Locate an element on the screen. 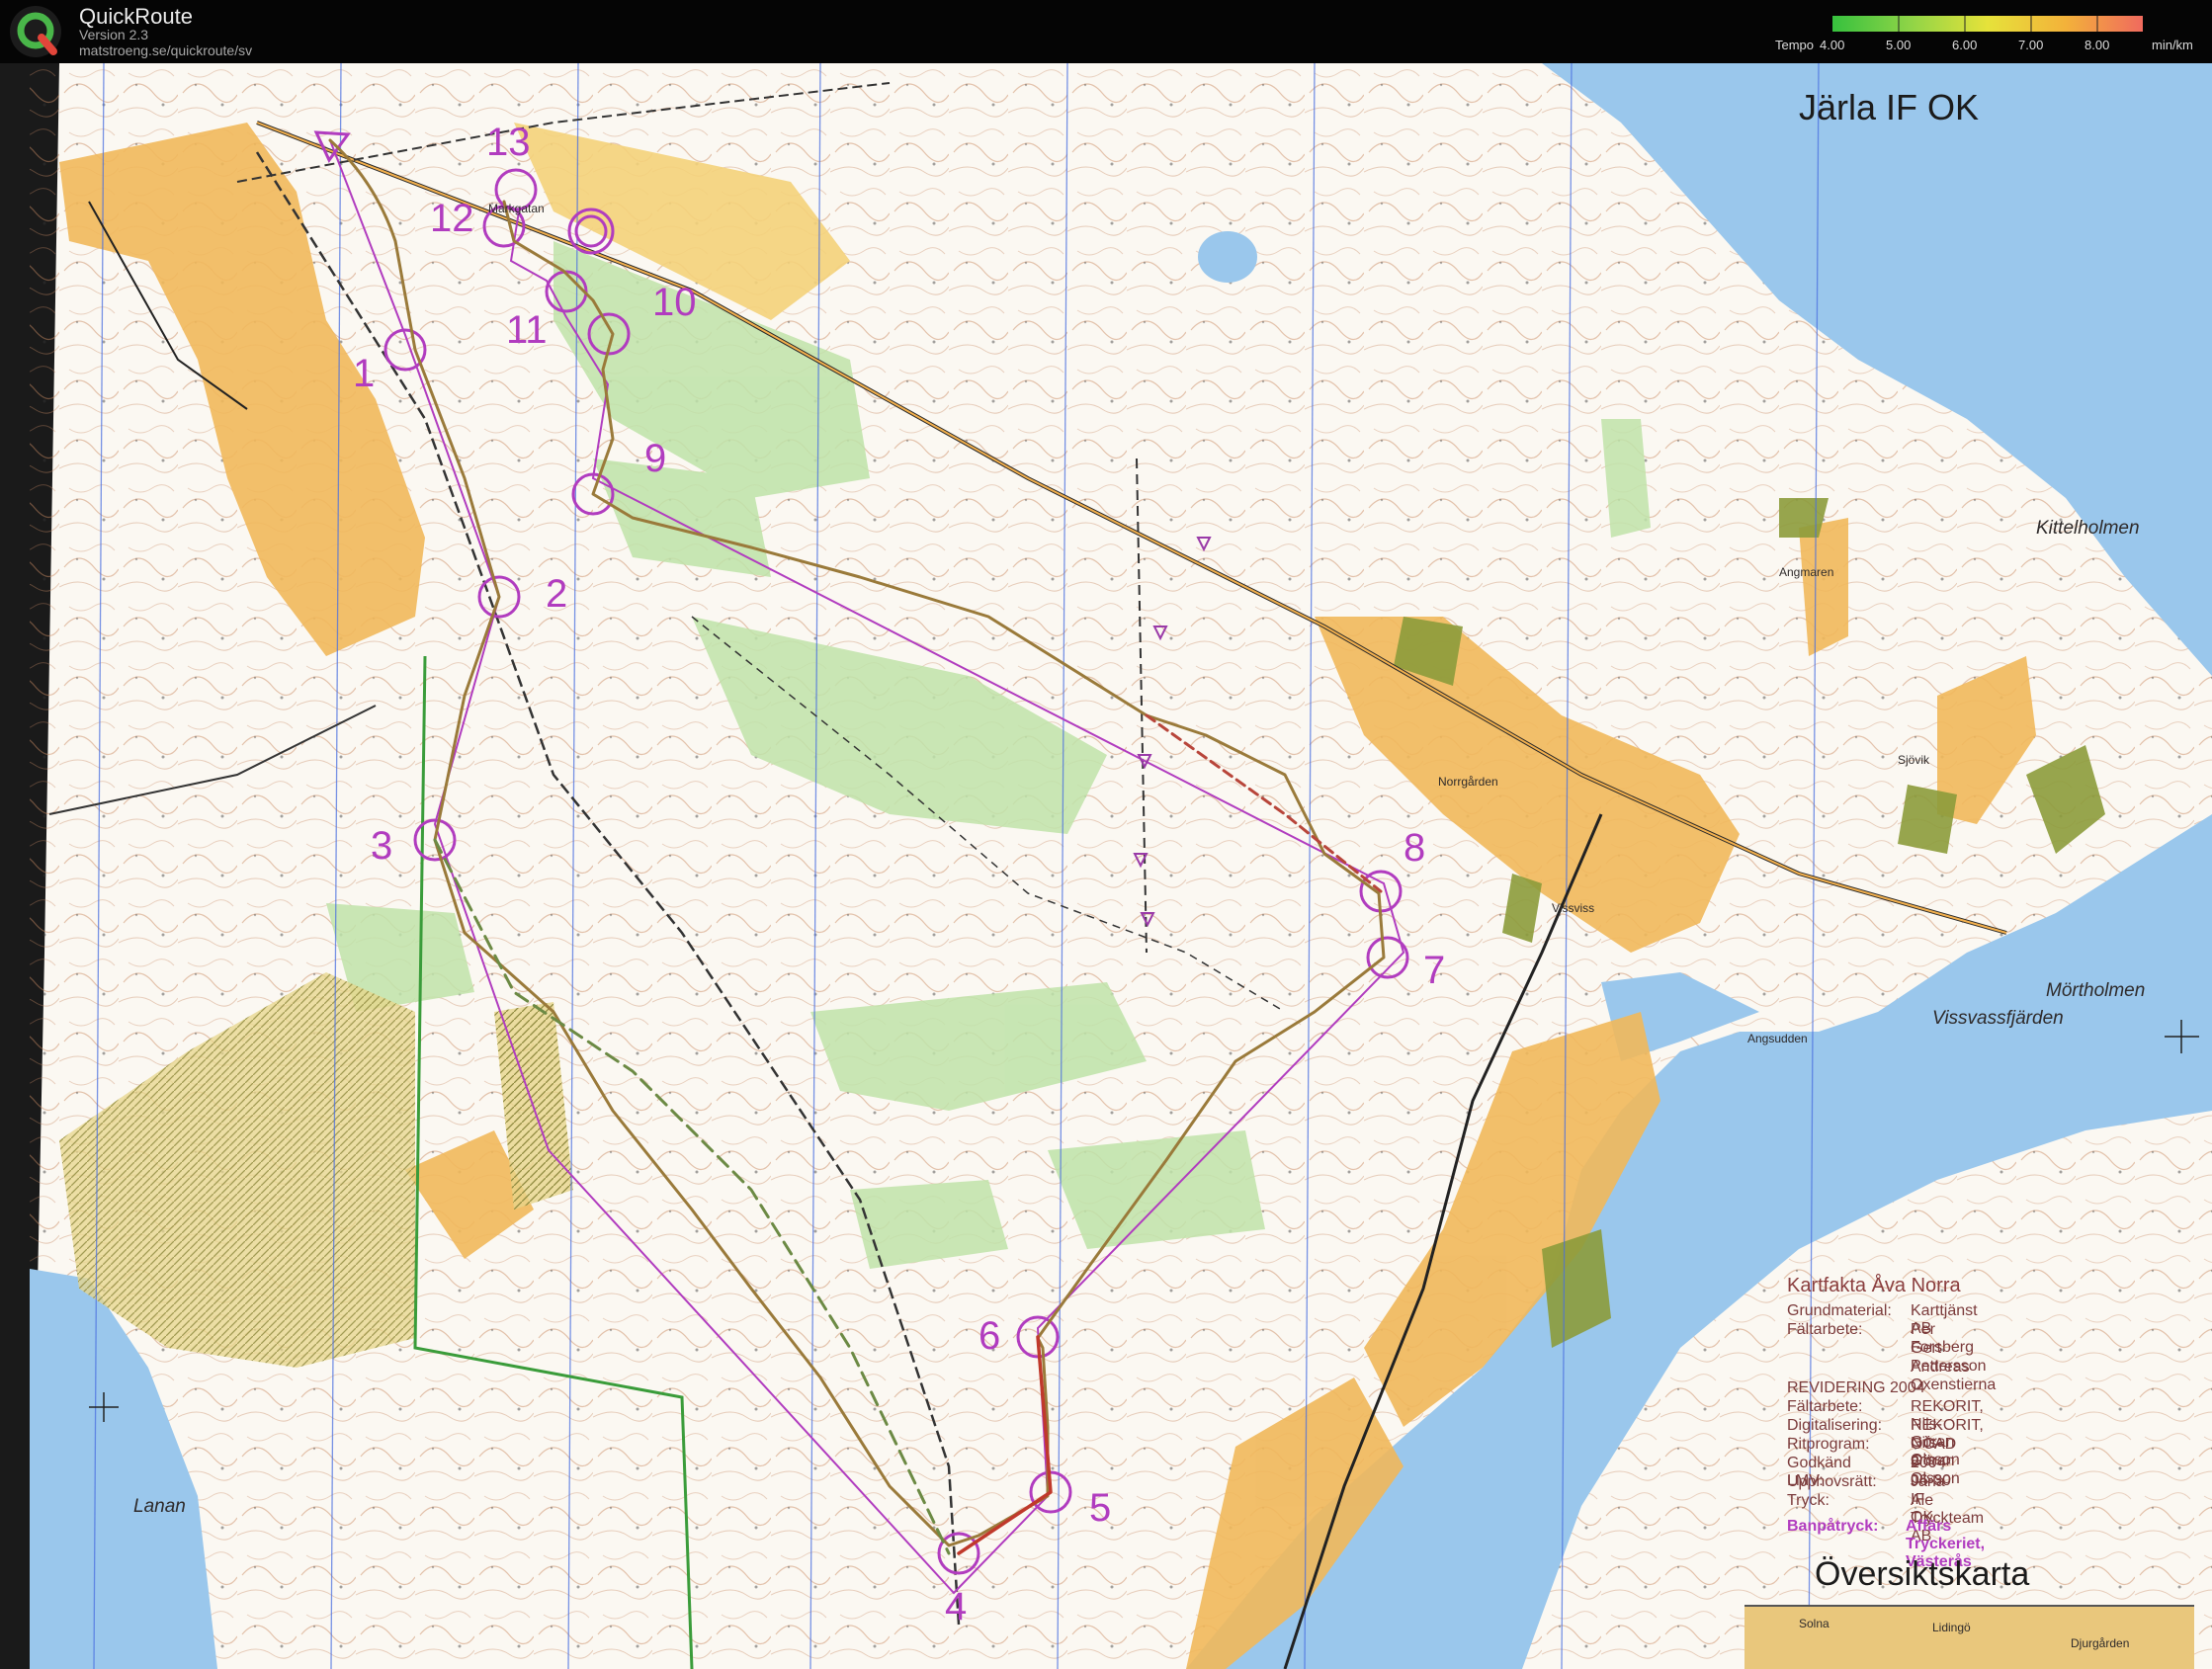  facts-key: Digitalisering: is located at coordinates (1835, 1425).